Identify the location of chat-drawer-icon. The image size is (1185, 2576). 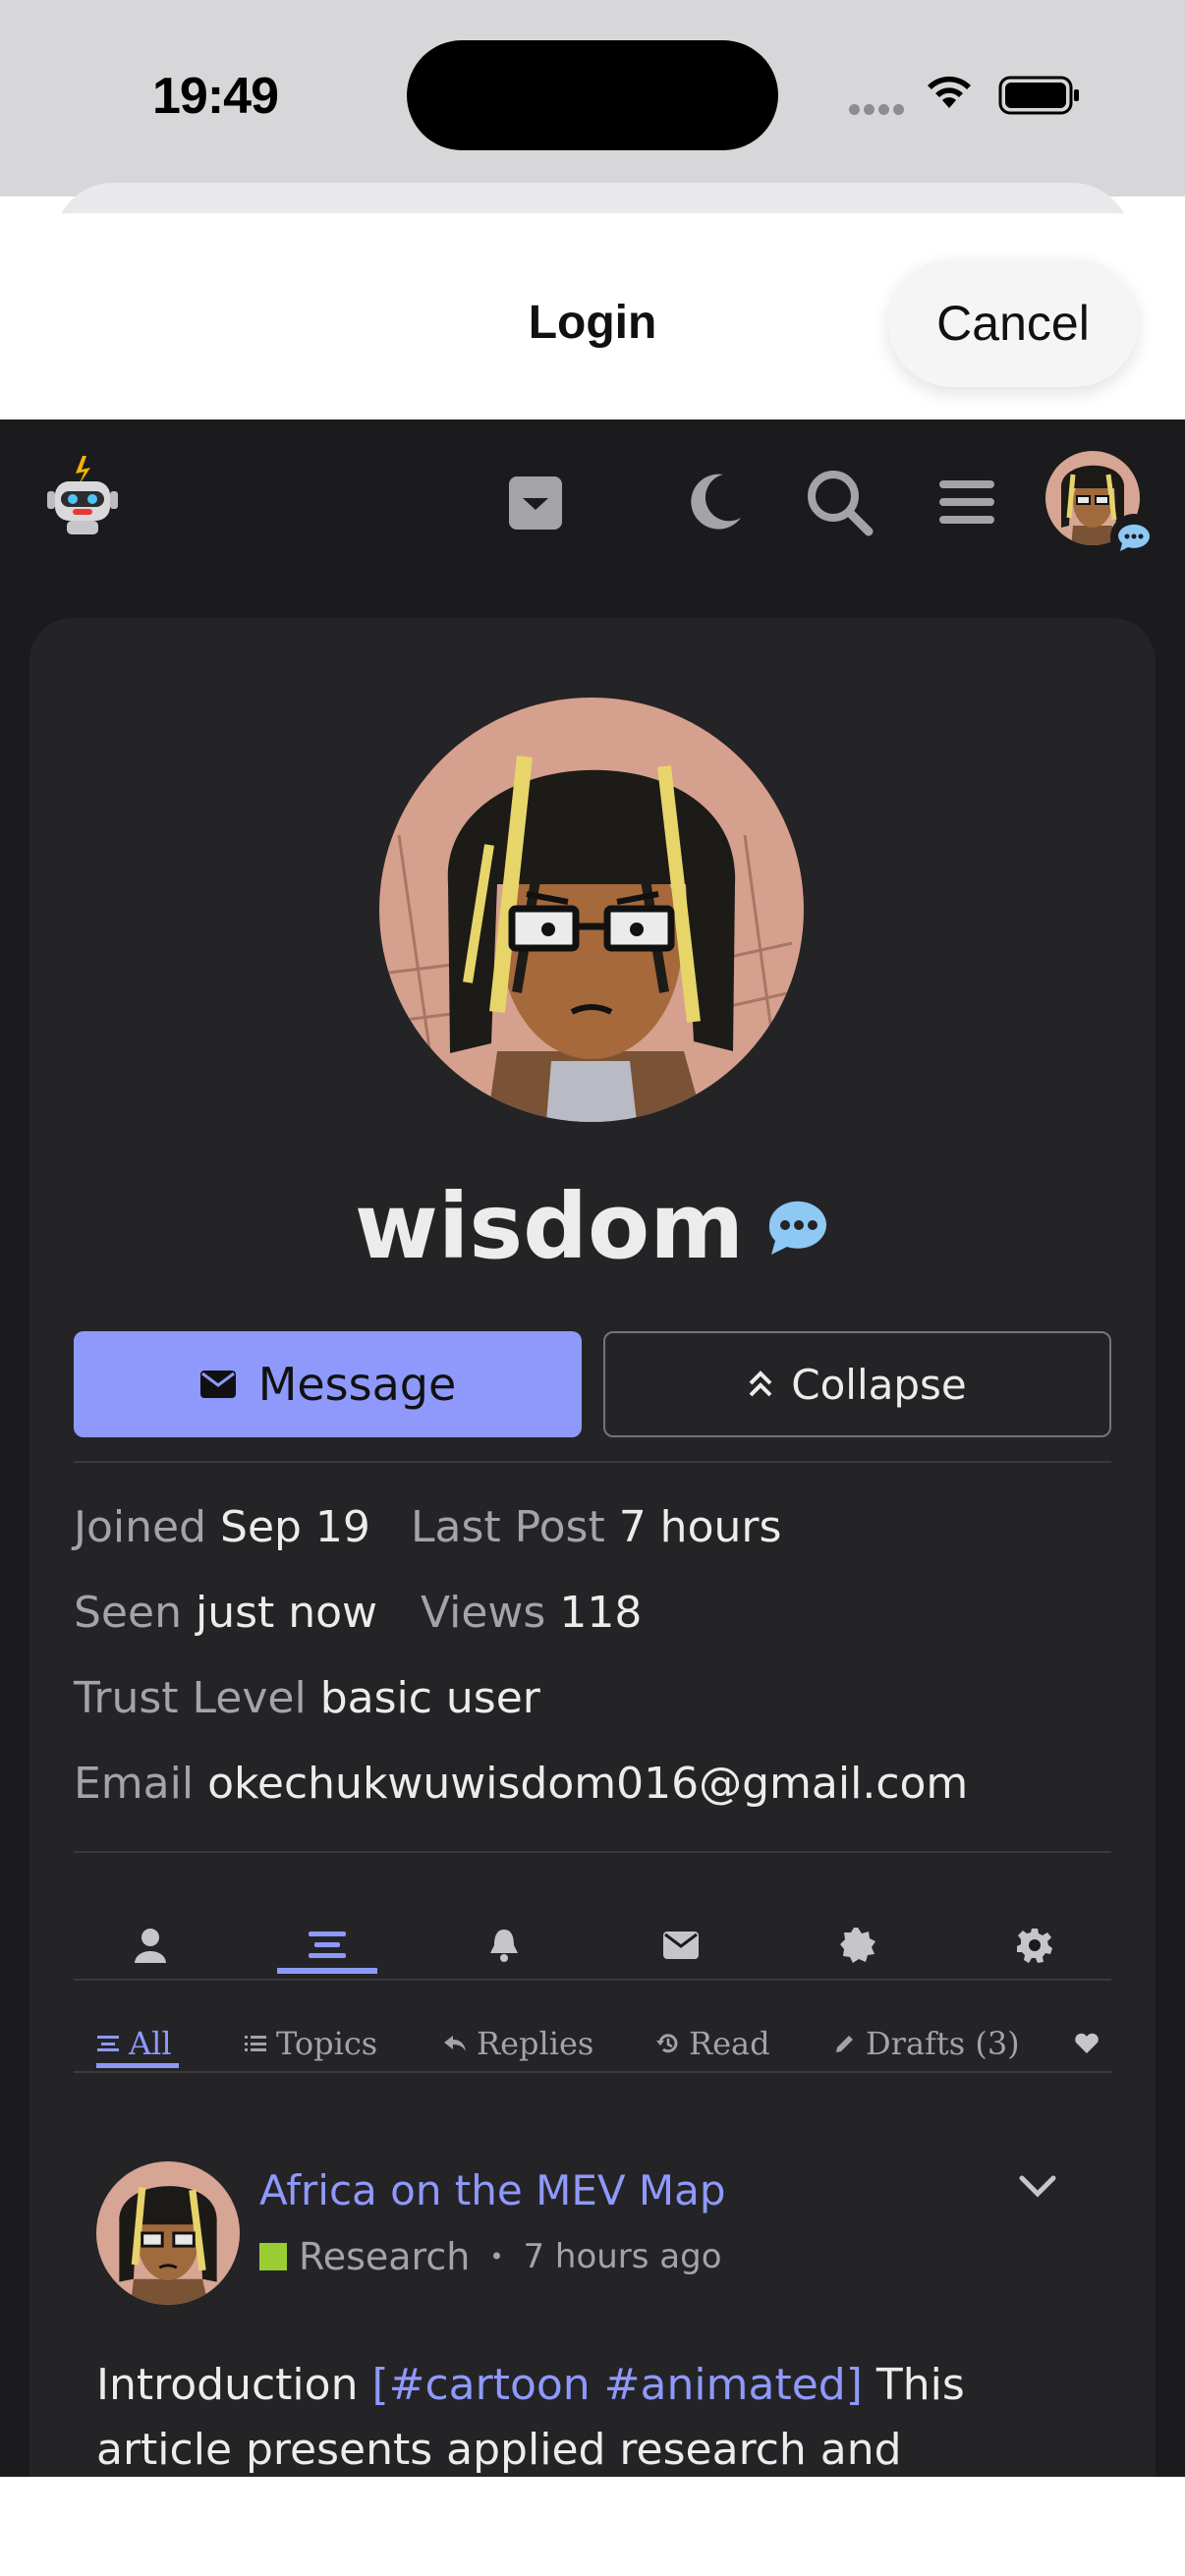
(536, 503).